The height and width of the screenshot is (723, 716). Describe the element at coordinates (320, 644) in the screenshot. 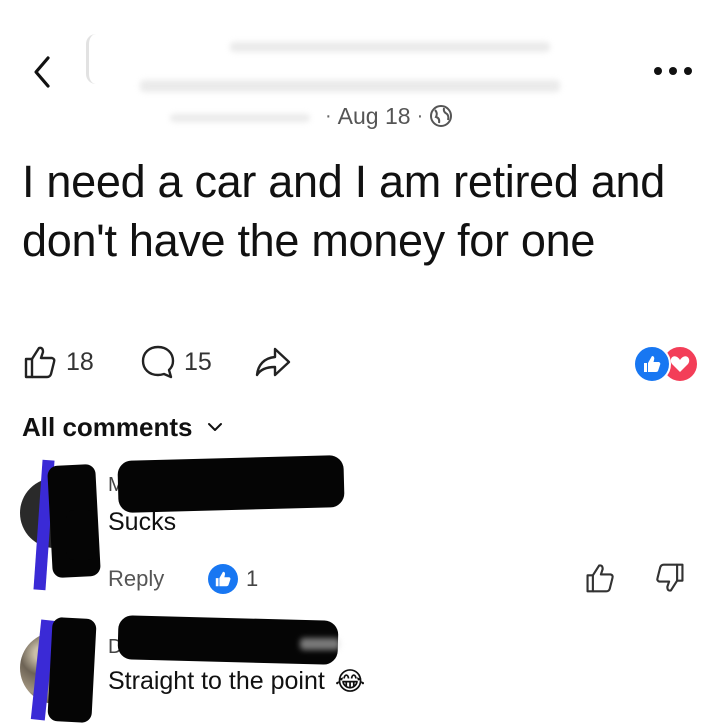

I see `obscured-text` at that location.